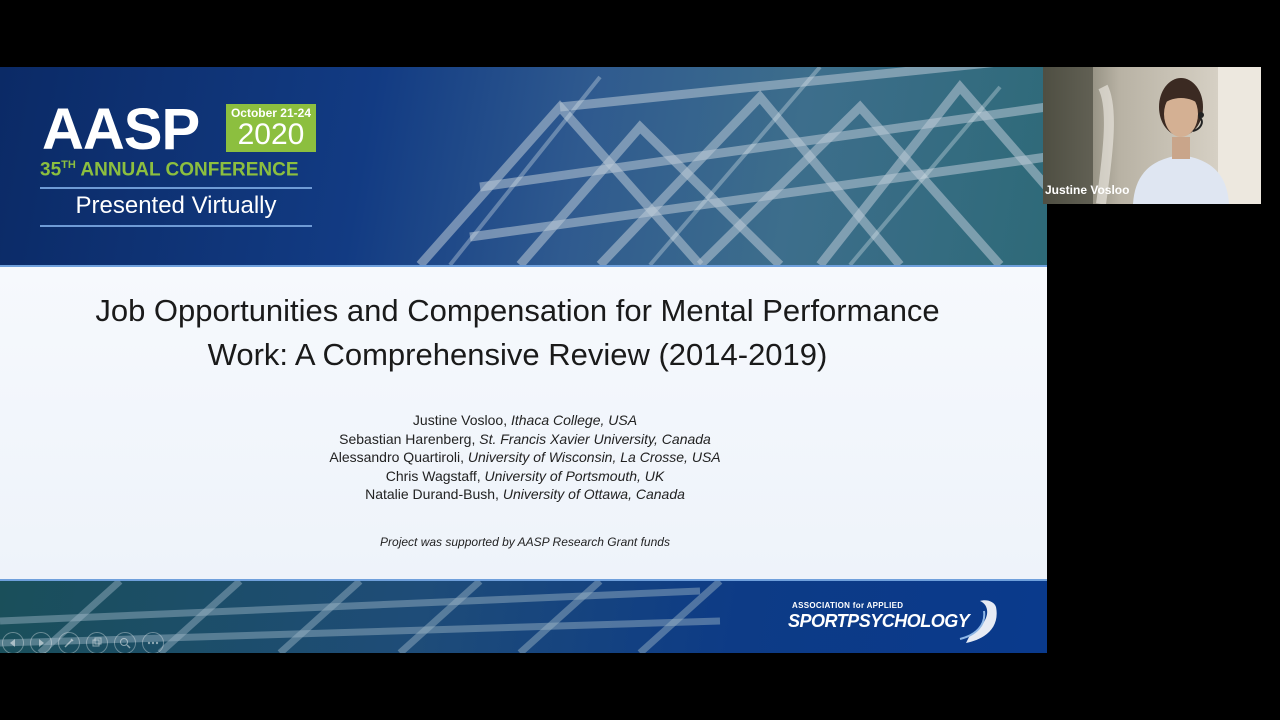 The width and height of the screenshot is (1280, 720). I want to click on aasp-sport-psychology-logo: ASSOCIATION for APPLIED SPORTPSYCHOLOGY, so click(903, 624).